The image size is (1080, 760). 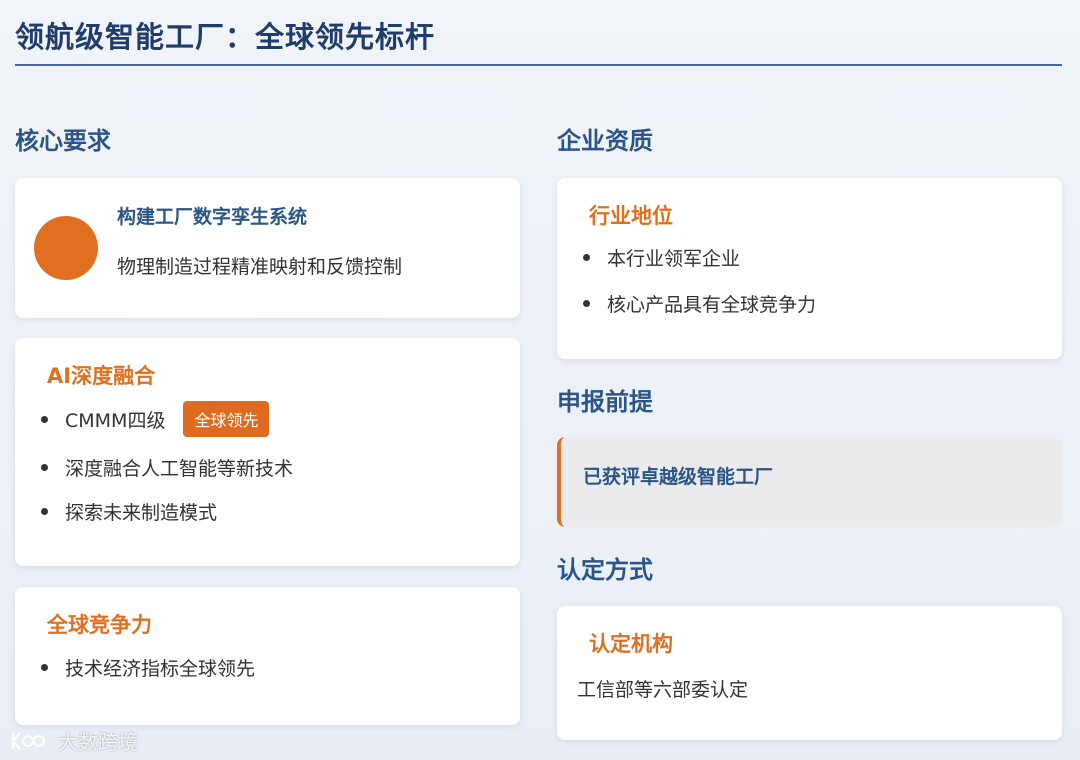 I want to click on callout-prerequisite: 已获评卓越级智能工厂, so click(x=809, y=482).